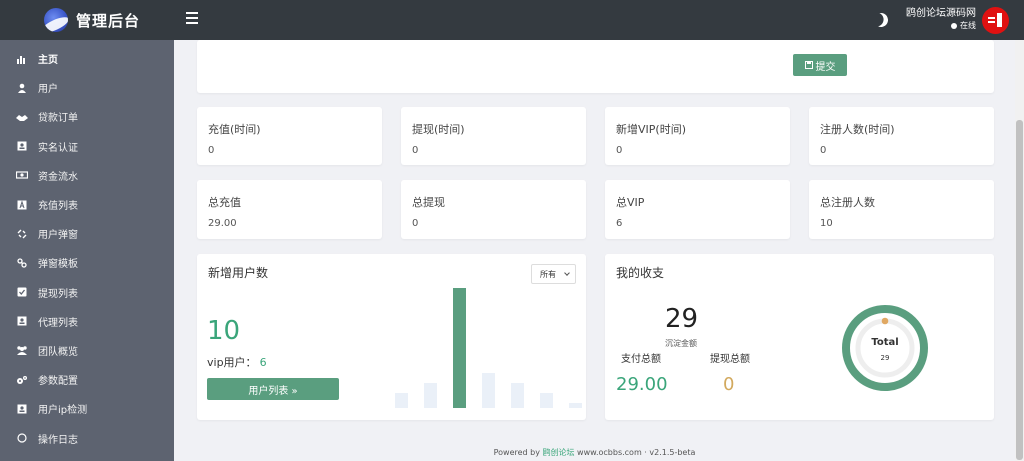 This screenshot has width=1024, height=461. What do you see at coordinates (901, 209) in the screenshot?
I see `stat-card-total-register: 总注册人数 10` at bounding box center [901, 209].